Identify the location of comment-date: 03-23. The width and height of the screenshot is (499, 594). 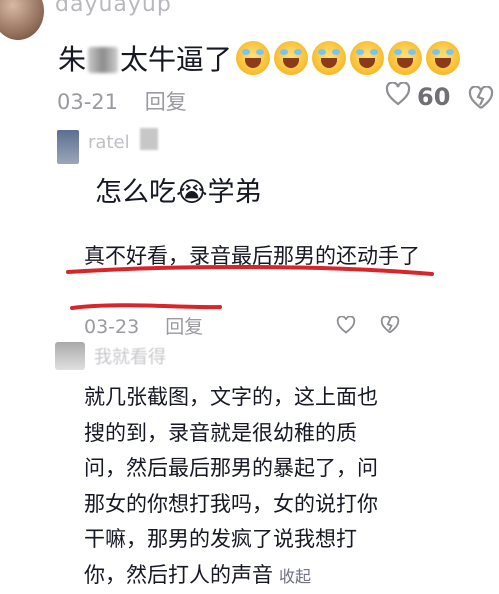
(112, 327).